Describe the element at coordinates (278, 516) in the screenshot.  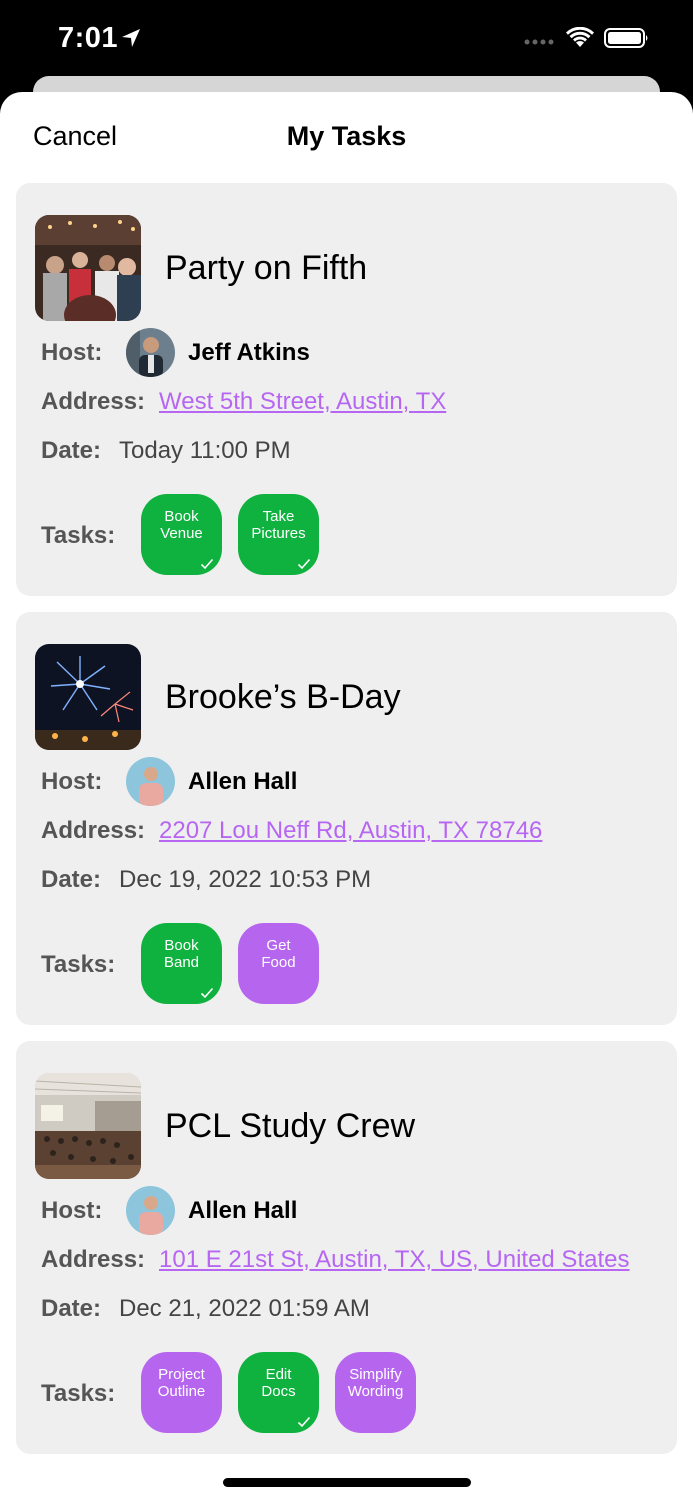
I see `task-label-line1: Take` at that location.